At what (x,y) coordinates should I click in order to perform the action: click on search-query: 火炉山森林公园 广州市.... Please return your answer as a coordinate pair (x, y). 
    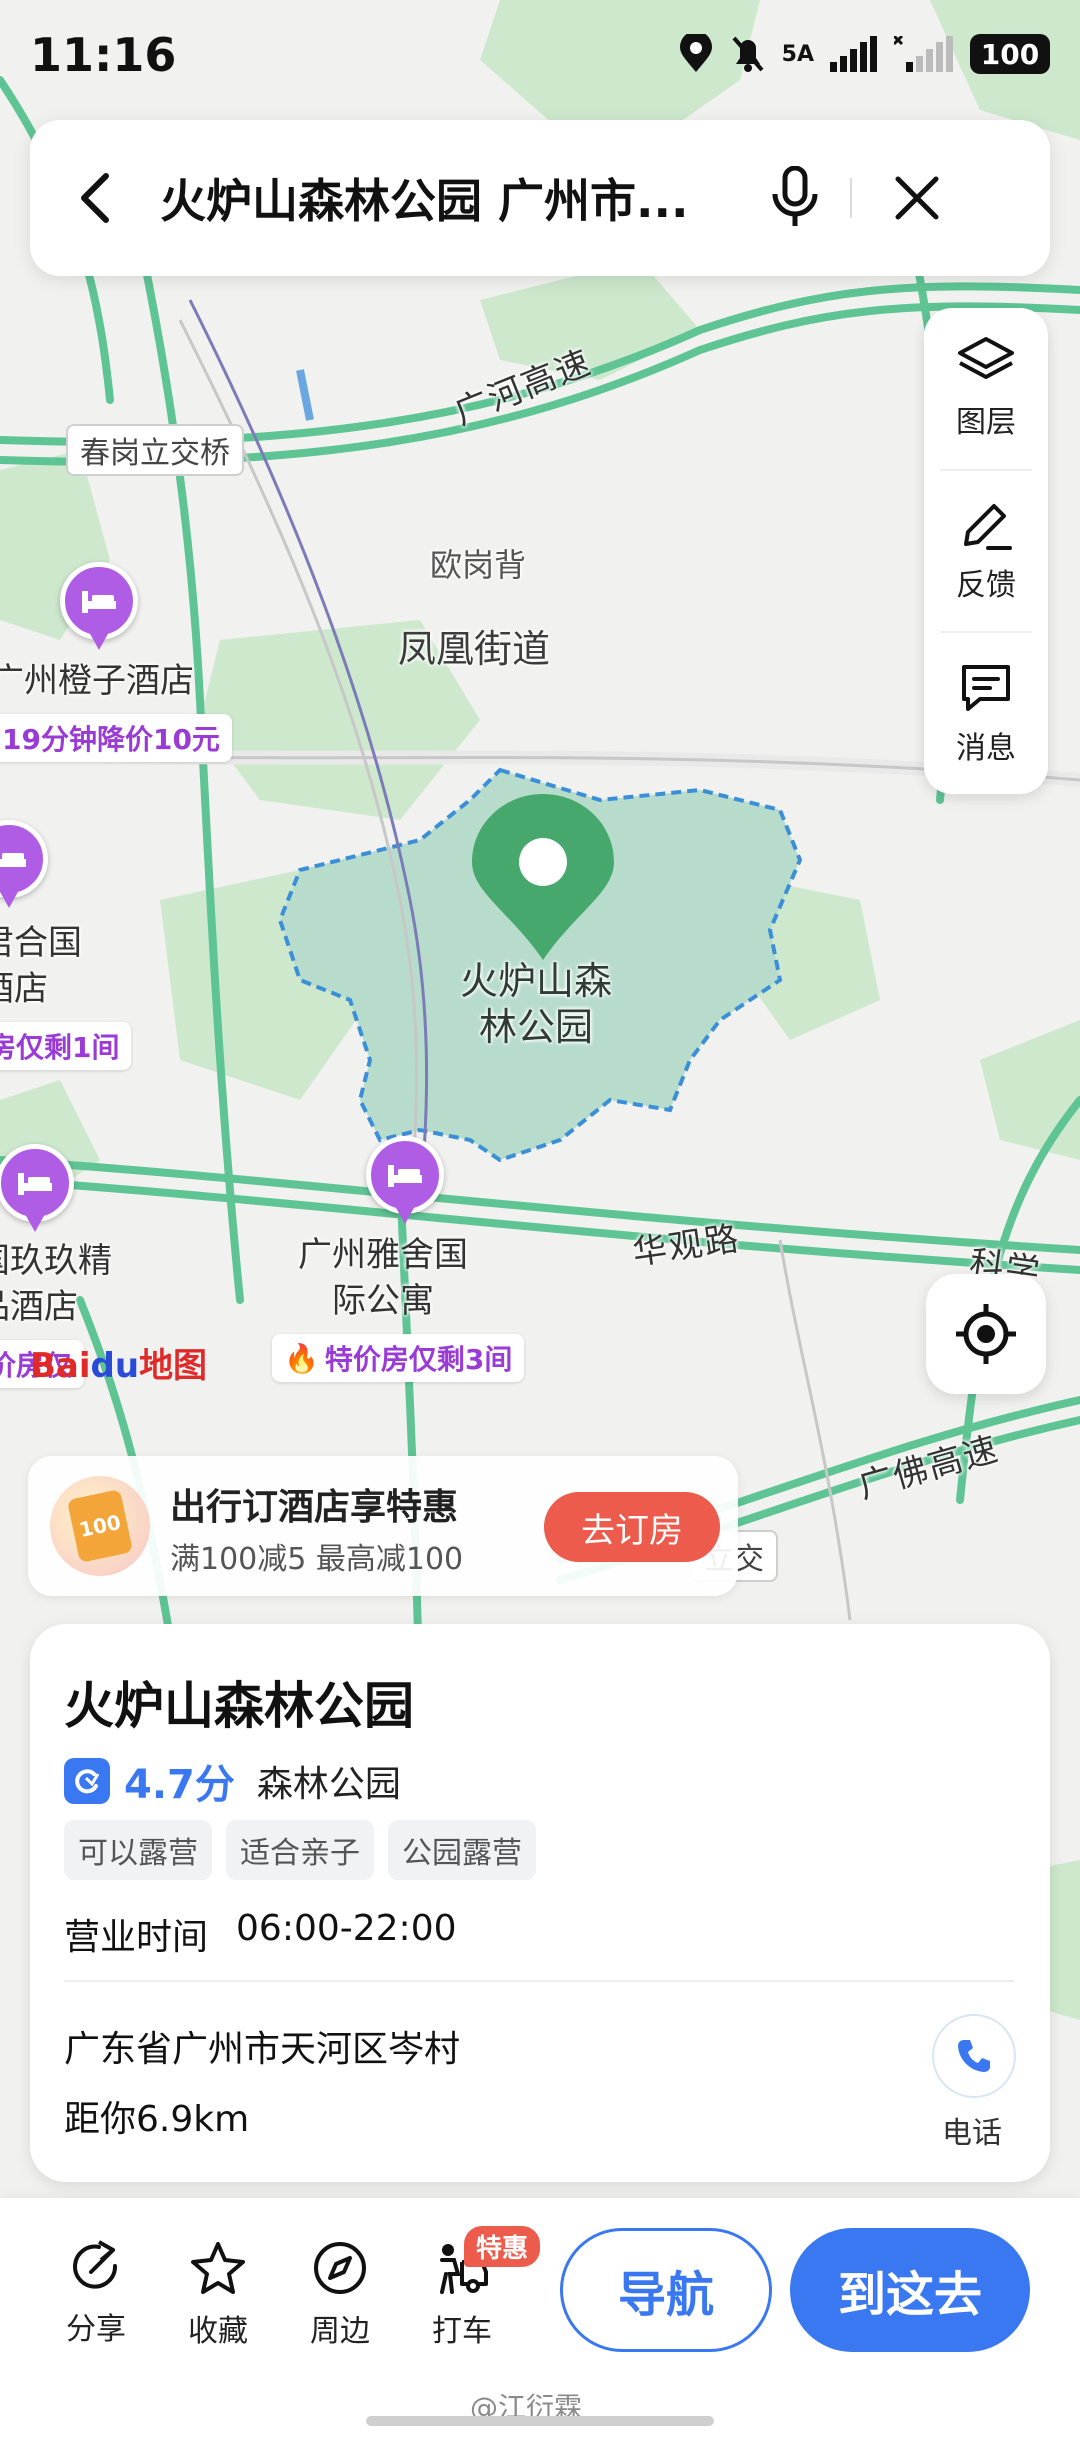
    Looking at the image, I should click on (450, 198).